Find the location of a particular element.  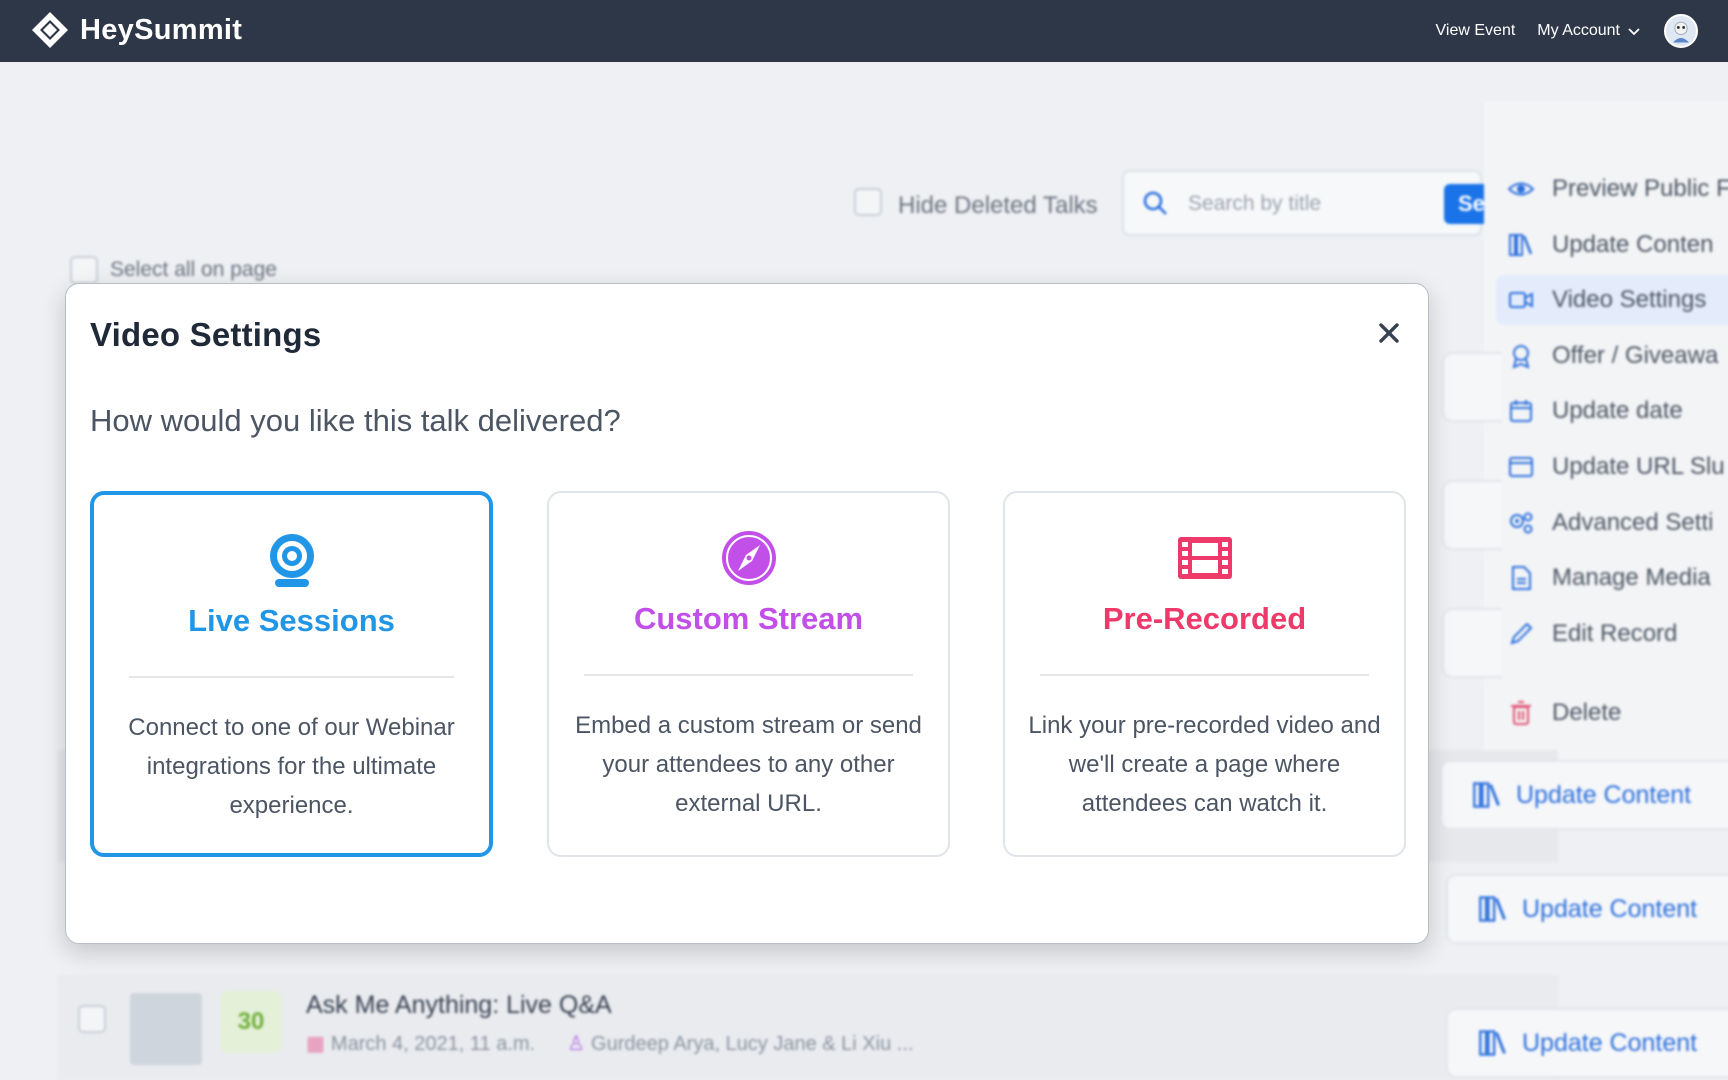

menu-item-manage-media: Manage Media is located at coordinates (1609, 578).